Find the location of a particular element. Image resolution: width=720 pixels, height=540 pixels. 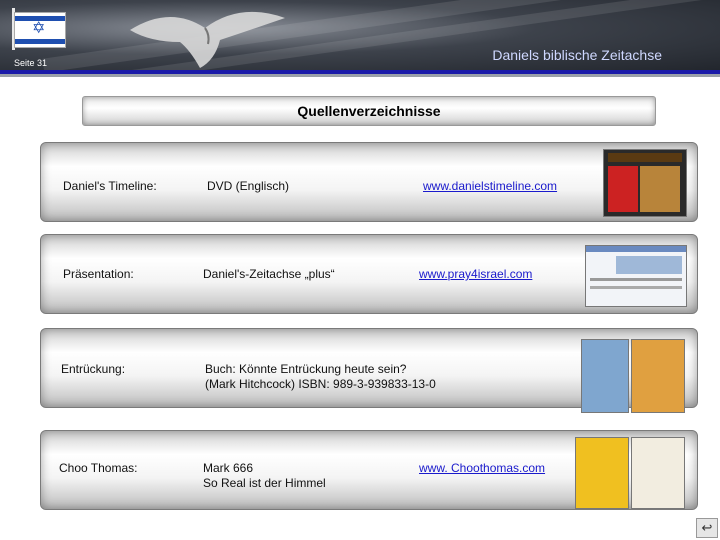

row-link: www. Choothomas.com is located at coordinates (482, 468).